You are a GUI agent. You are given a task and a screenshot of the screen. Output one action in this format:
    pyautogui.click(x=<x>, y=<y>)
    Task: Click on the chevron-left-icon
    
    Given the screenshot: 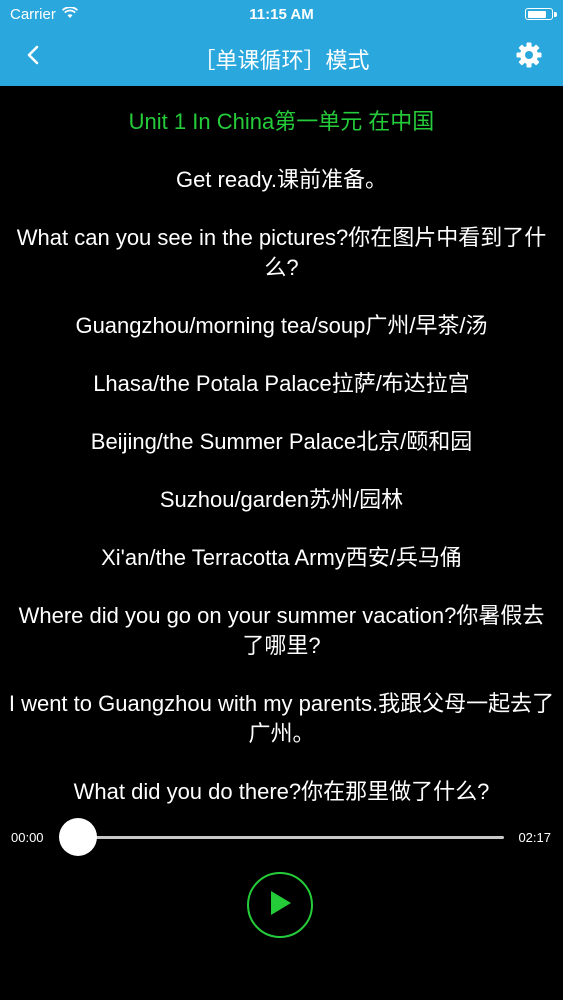 What is the action you would take?
    pyautogui.click(x=33, y=57)
    